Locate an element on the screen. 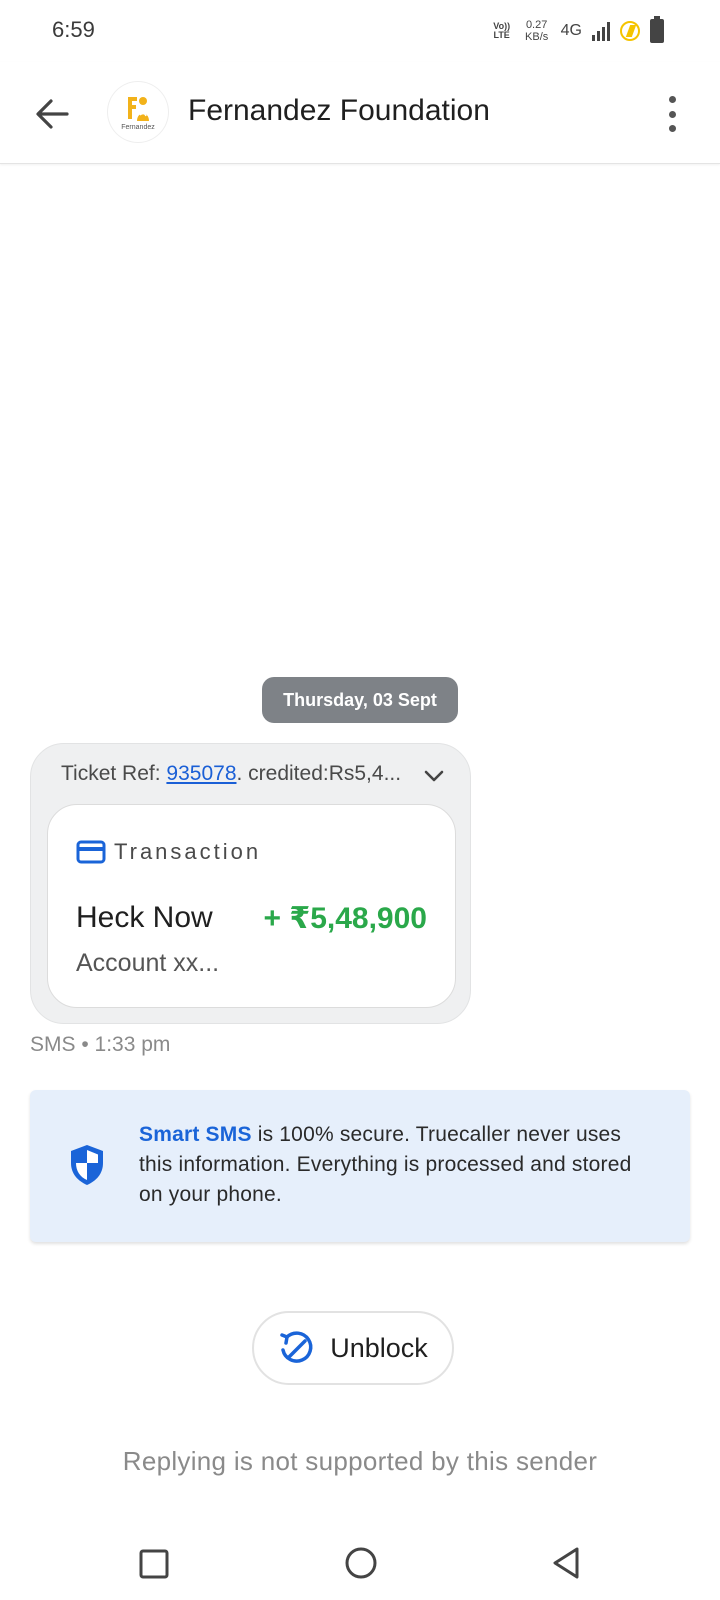 This screenshot has height=1600, width=720. chevron-down-icon is located at coordinates (434, 776).